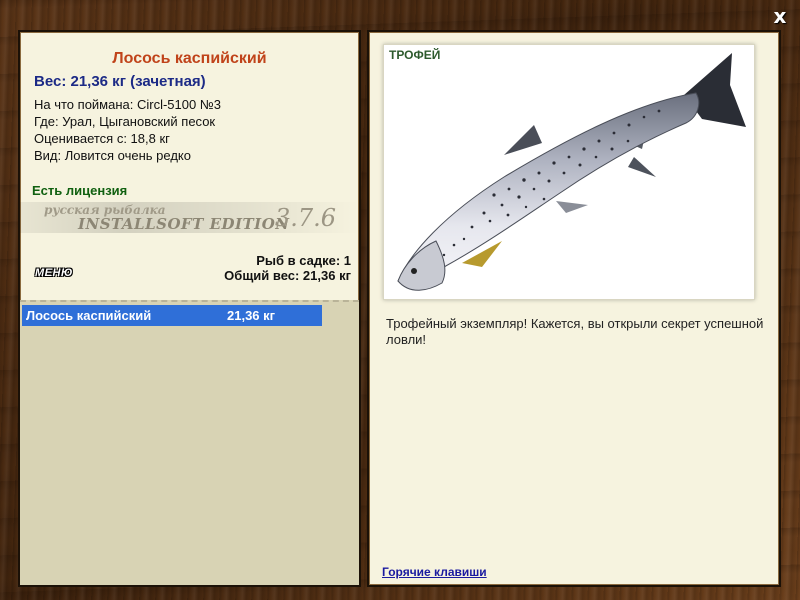  I want to click on rarity-line: Вид: Ловится очень редко, so click(112, 155).